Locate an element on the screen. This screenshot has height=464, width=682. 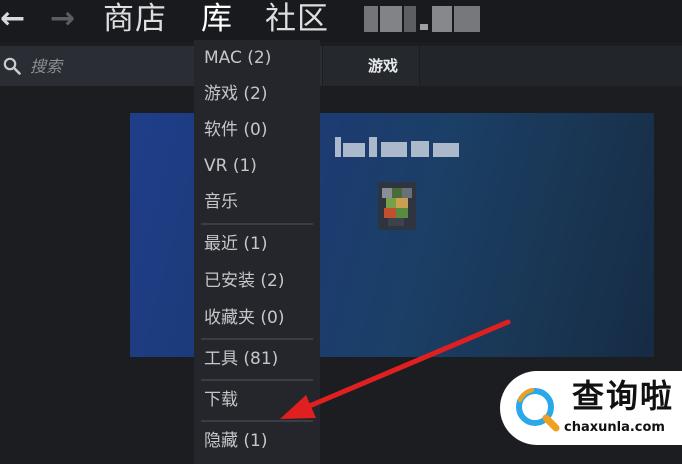
games-filter-button: 游戏 is located at coordinates (371, 66).